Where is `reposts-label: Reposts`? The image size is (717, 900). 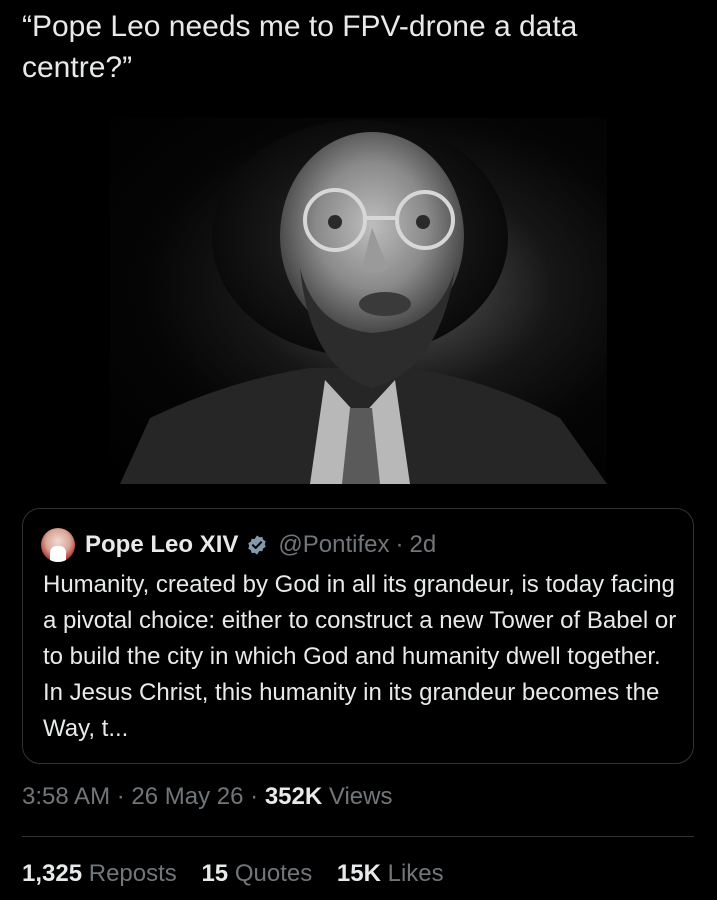 reposts-label: Reposts is located at coordinates (132, 873).